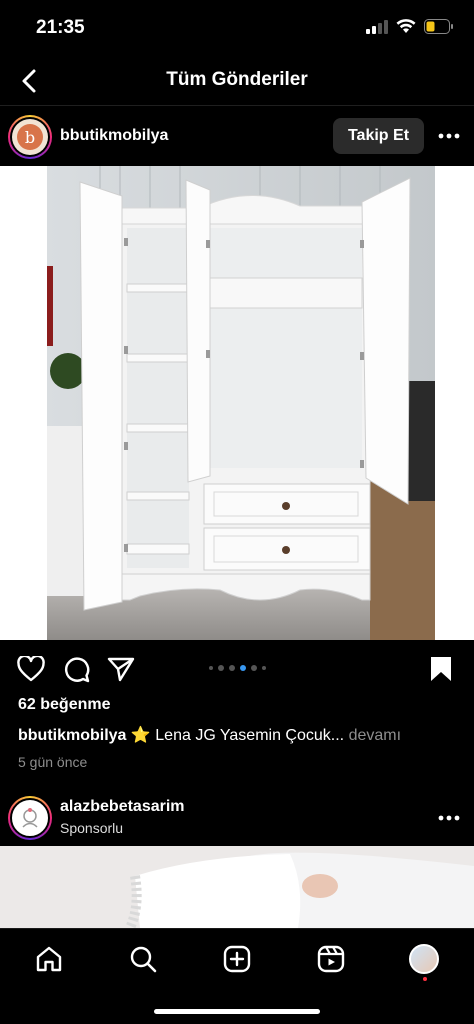 The image size is (474, 1024). I want to click on notification-dot, so click(425, 979).